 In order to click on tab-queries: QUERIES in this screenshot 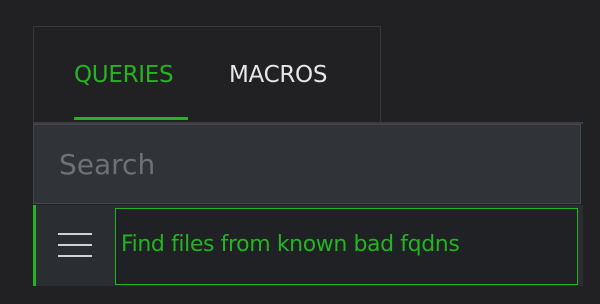, I will do `click(124, 75)`.